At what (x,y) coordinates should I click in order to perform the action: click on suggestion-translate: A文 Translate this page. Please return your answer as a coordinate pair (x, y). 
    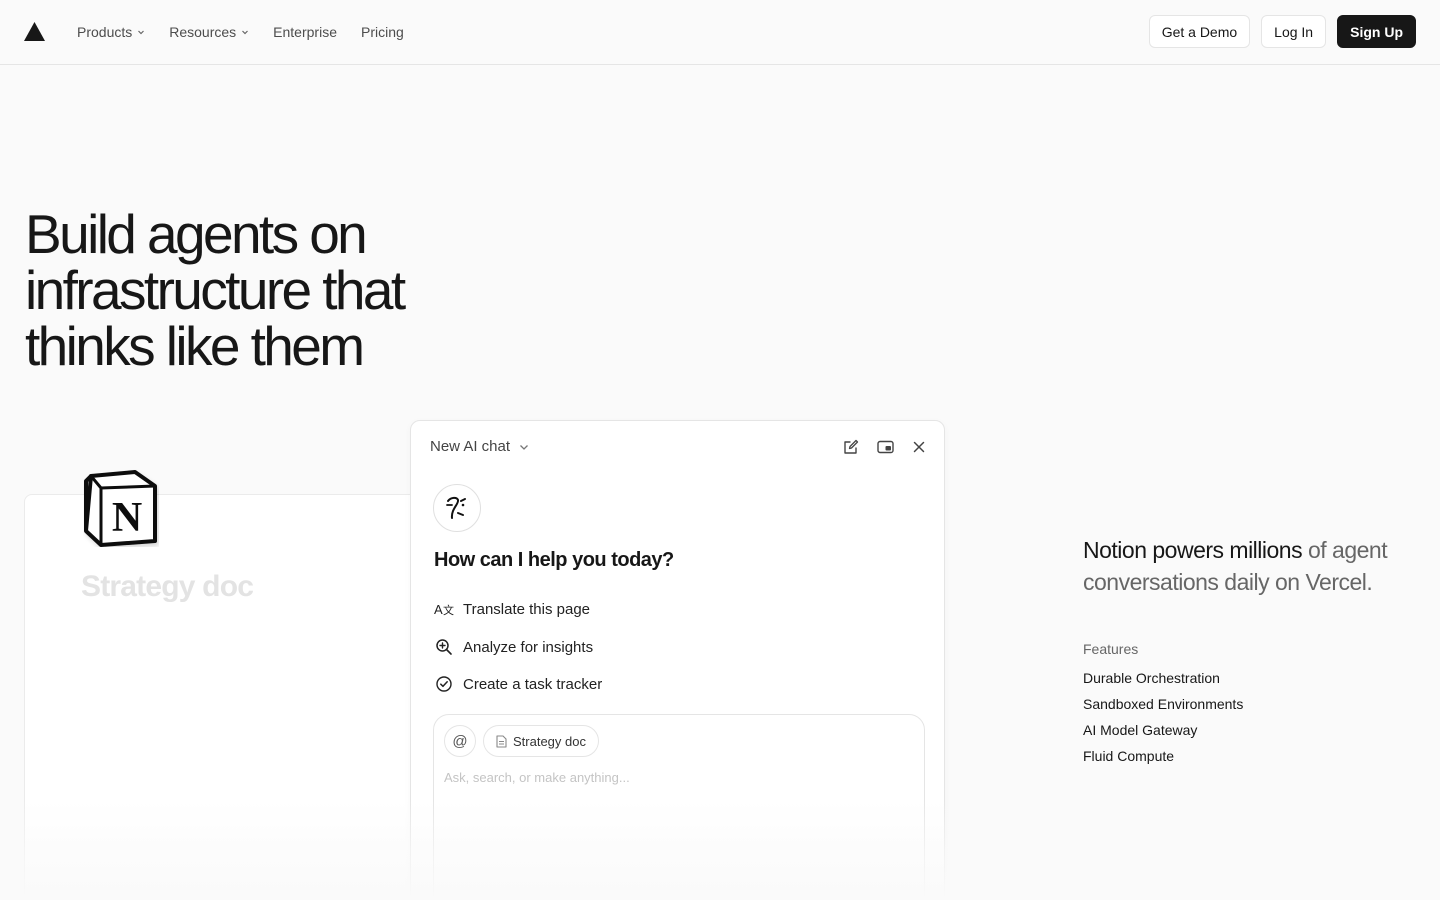
    Looking at the image, I should click on (512, 609).